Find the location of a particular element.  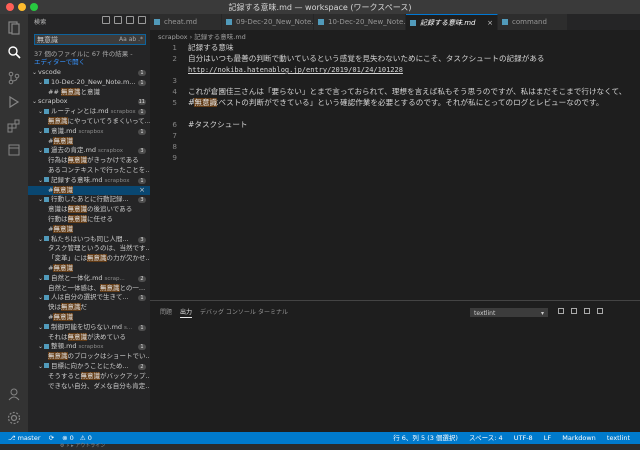

search-input-box: Aa ab .* is located at coordinates (90, 39).